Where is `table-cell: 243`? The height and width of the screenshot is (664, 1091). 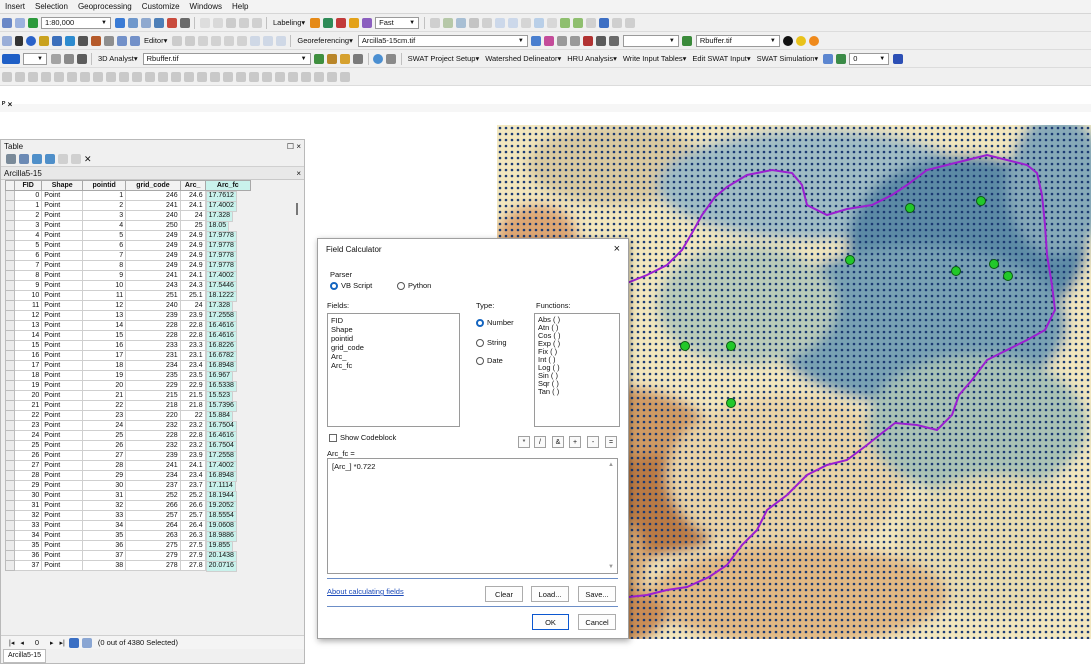 table-cell: 243 is located at coordinates (153, 285).